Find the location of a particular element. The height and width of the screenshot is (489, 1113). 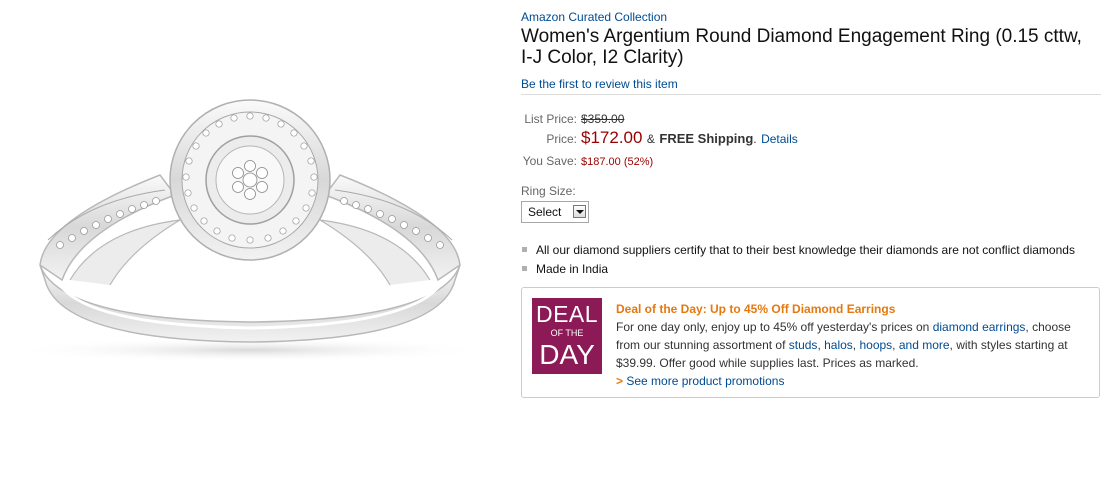

deal-of-the-day-badge: DEAL OF THE DAY is located at coordinates (567, 336).